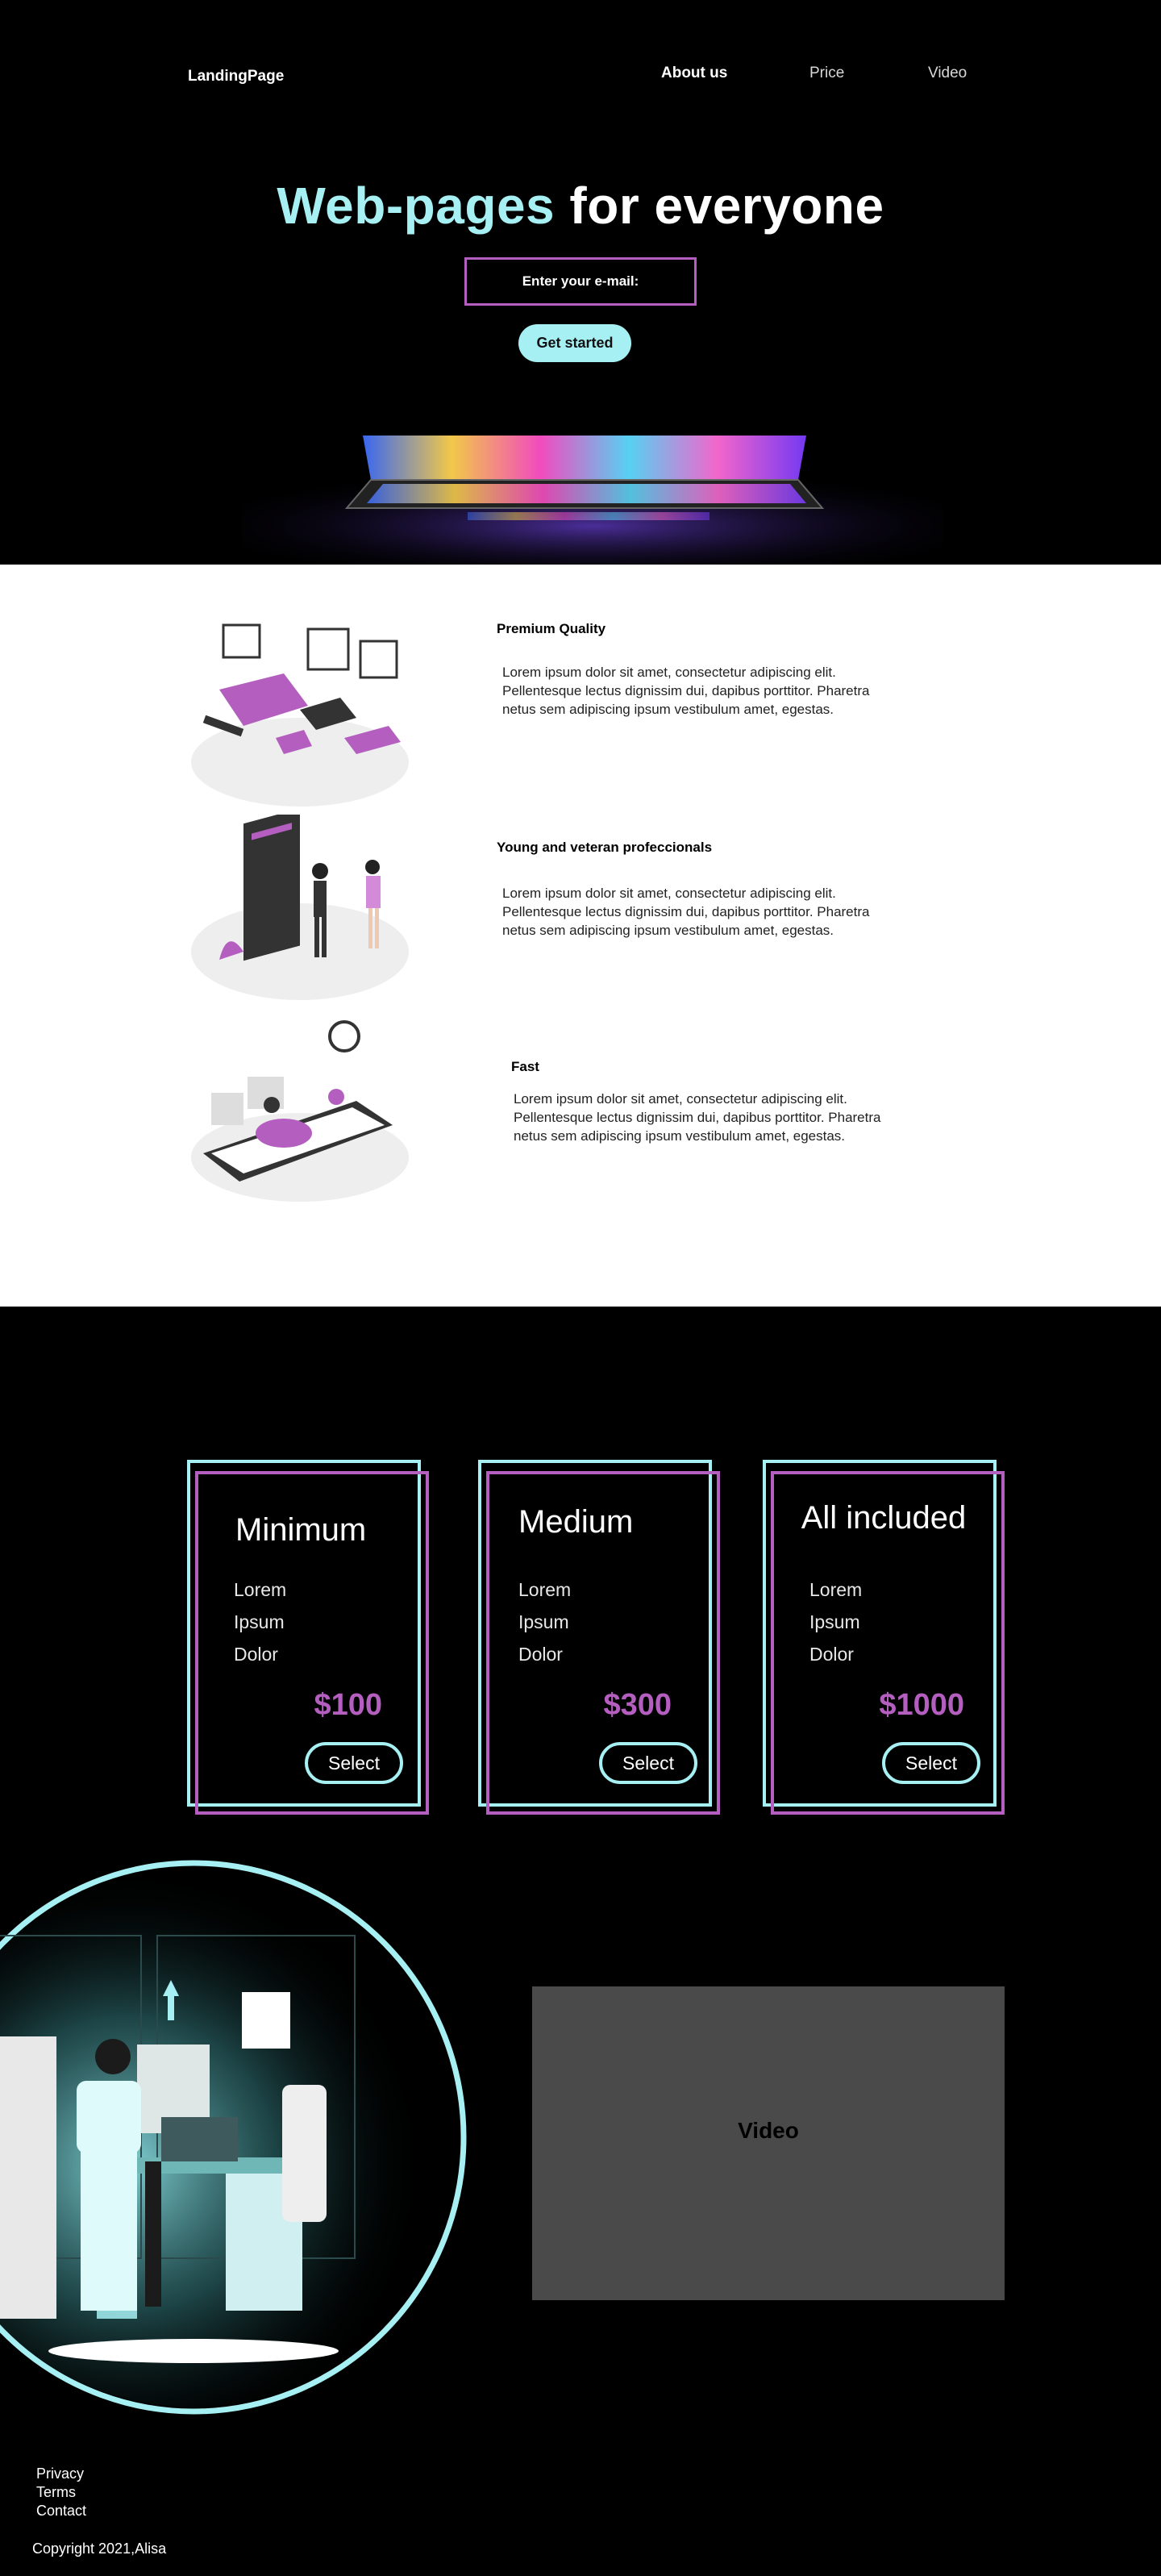 Image resolution: width=1161 pixels, height=2576 pixels. I want to click on plan-price: $100, so click(348, 1705).